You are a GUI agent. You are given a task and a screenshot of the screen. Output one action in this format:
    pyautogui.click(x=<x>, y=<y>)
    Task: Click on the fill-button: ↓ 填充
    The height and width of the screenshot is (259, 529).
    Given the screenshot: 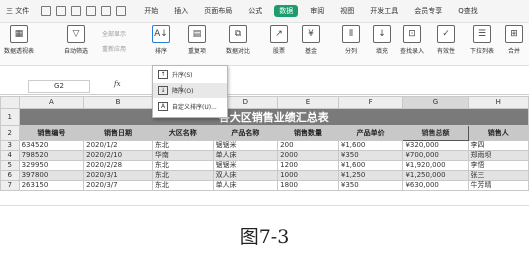 What is the action you would take?
    pyautogui.click(x=382, y=40)
    